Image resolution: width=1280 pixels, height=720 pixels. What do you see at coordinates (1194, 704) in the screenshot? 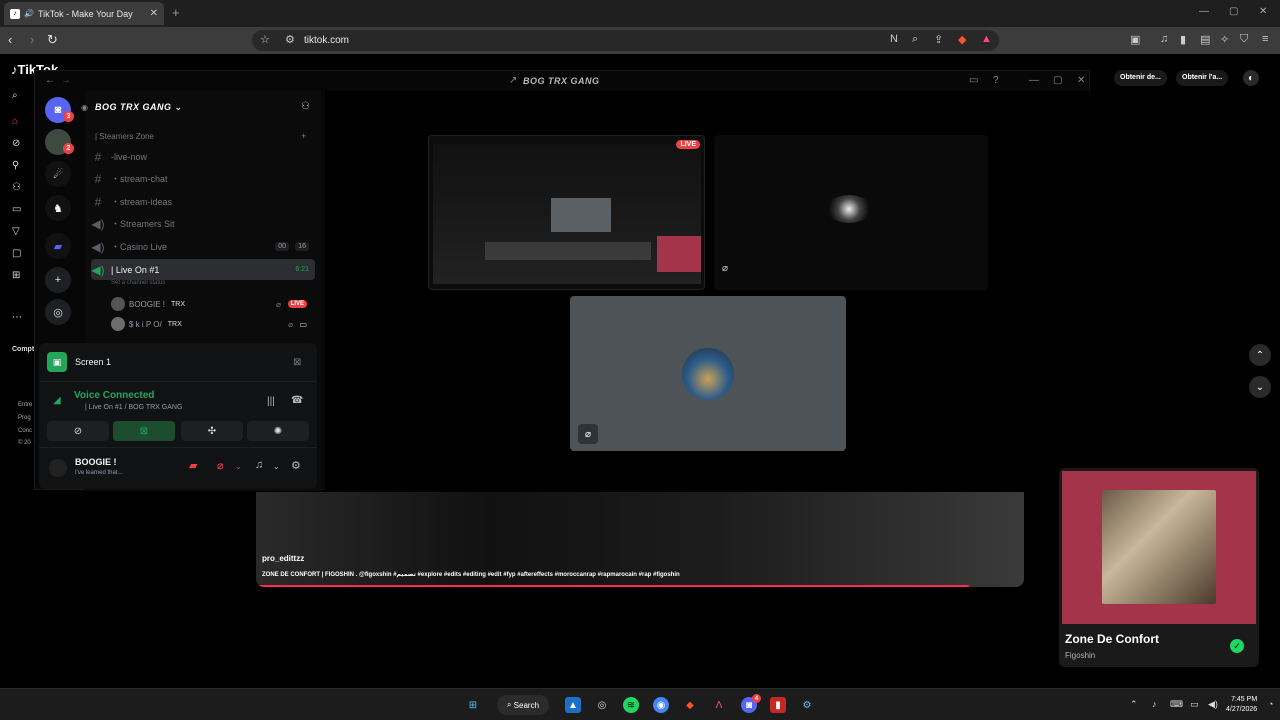
I see `network-icon: ▭` at bounding box center [1194, 704].